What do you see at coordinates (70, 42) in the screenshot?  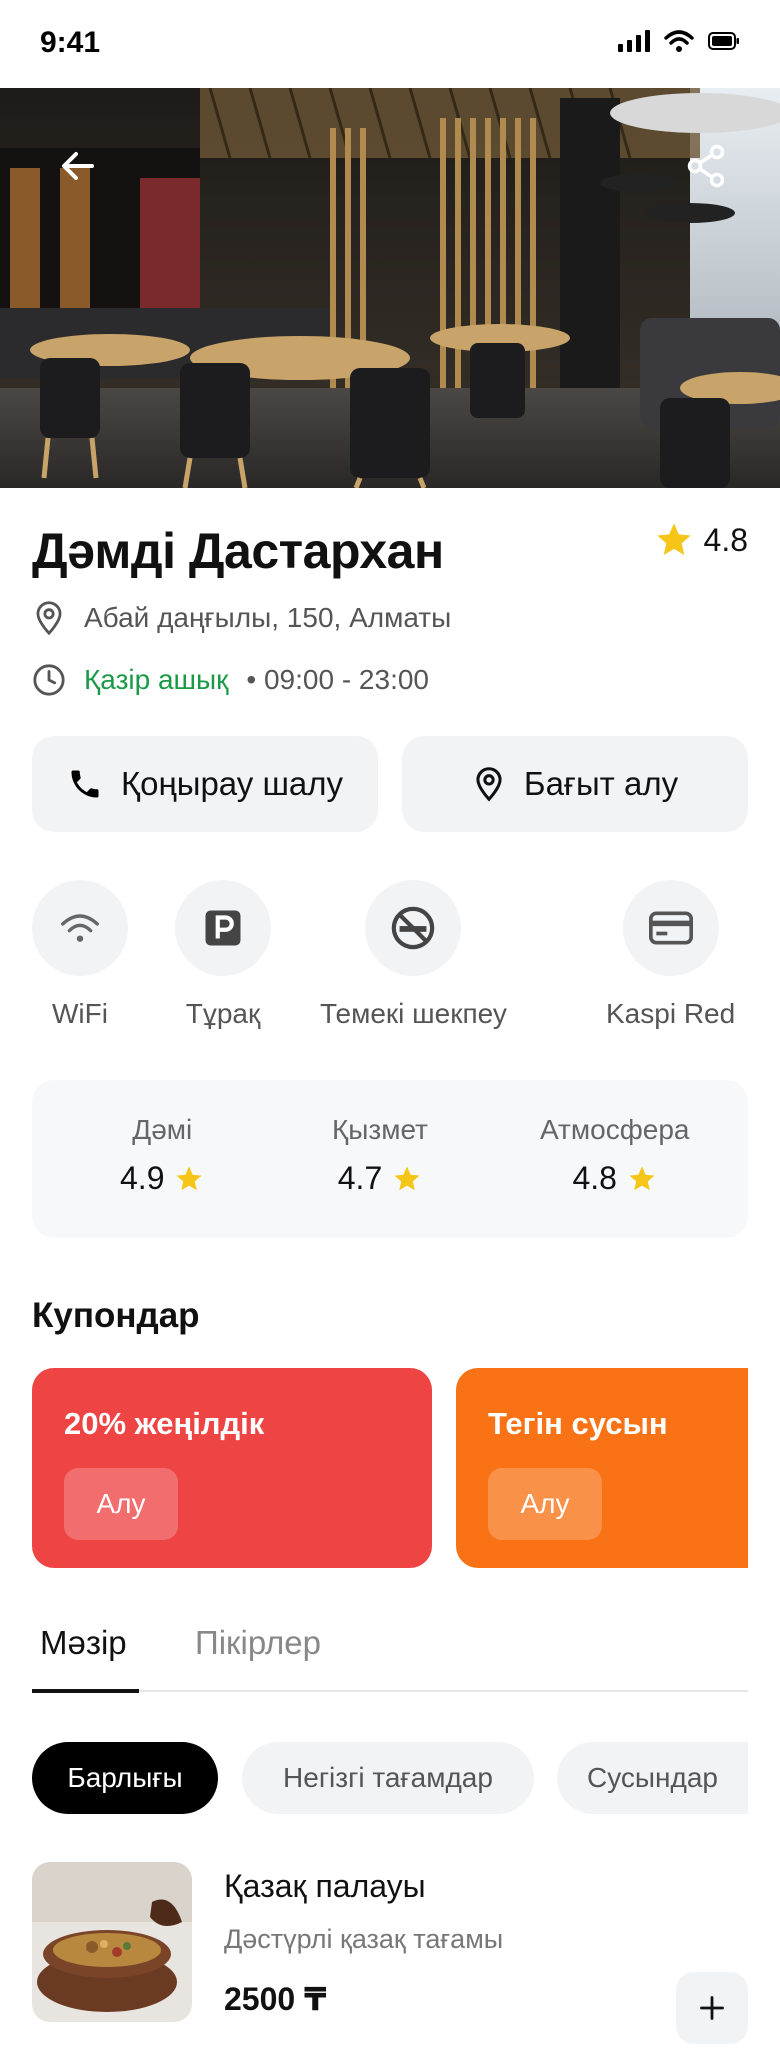 I see `status-time: 9:41` at bounding box center [70, 42].